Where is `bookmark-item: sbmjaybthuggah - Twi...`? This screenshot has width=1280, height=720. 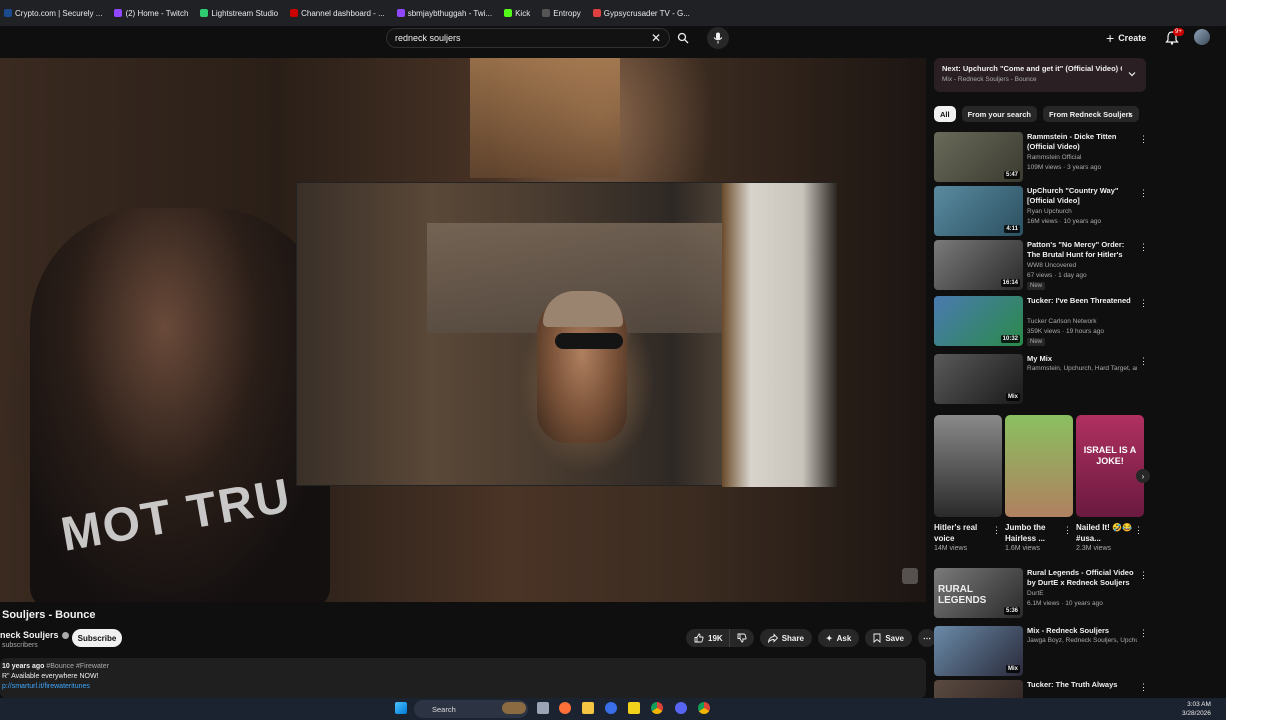 bookmark-item: sbmjaybthuggah - Twi... is located at coordinates (444, 13).